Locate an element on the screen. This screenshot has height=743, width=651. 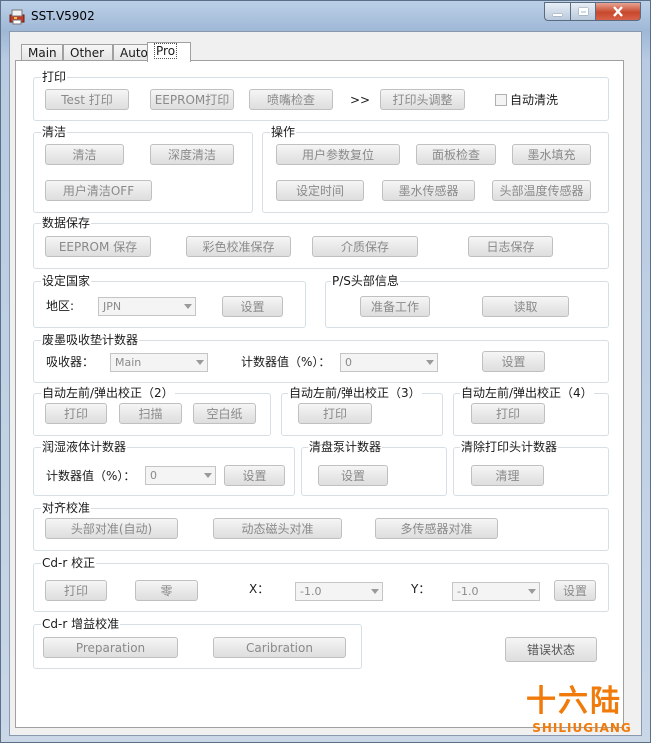
pump-counter-group-label: 清盘泵计数器 is located at coordinates (345, 447).